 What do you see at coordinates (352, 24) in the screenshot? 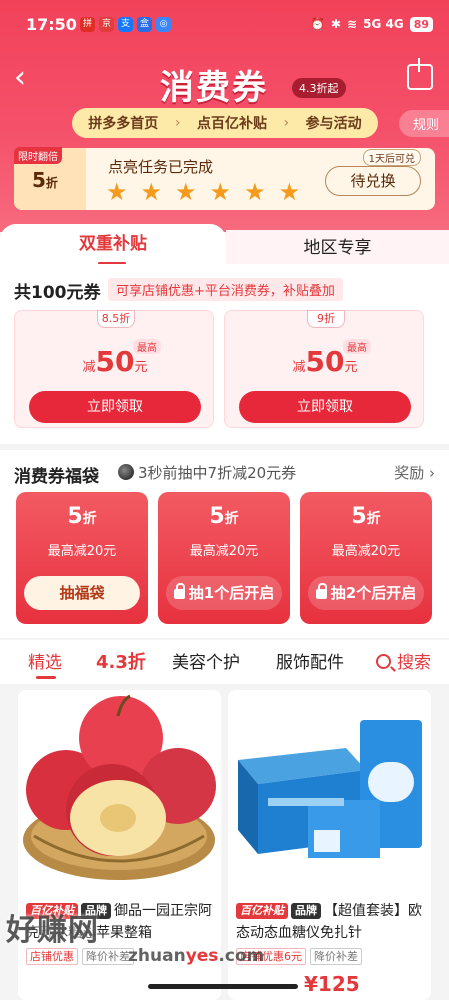
I see `wifi-icon: ≋` at bounding box center [352, 24].